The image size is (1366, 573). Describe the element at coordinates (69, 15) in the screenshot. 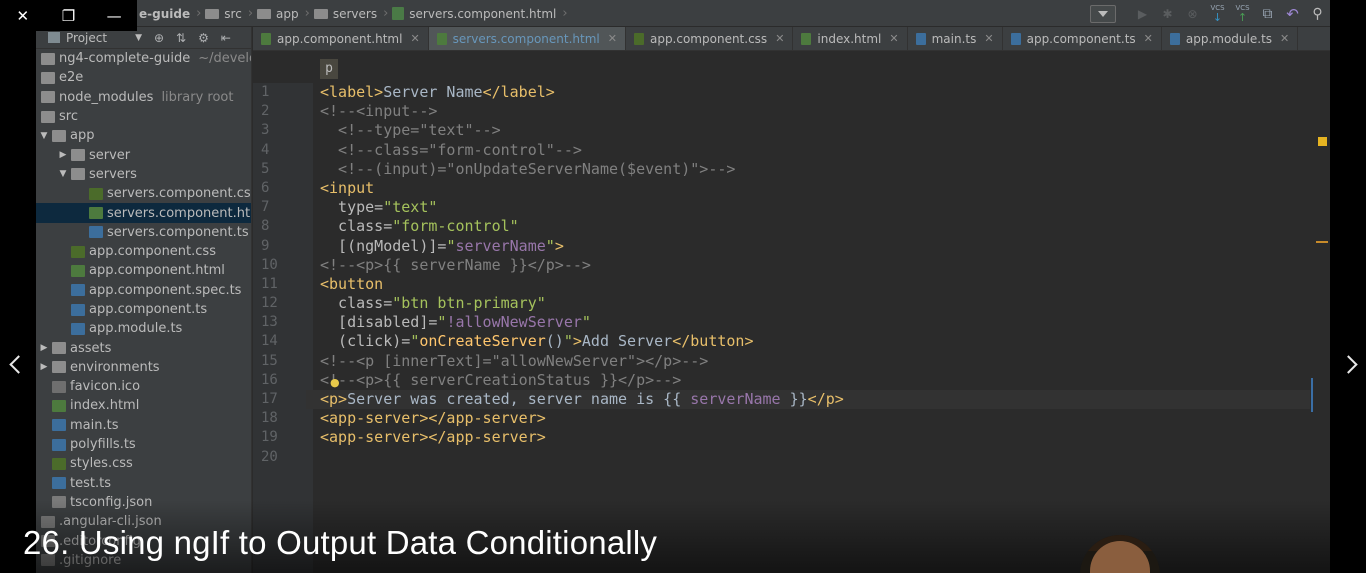

I see `restore-icon: ❐` at that location.